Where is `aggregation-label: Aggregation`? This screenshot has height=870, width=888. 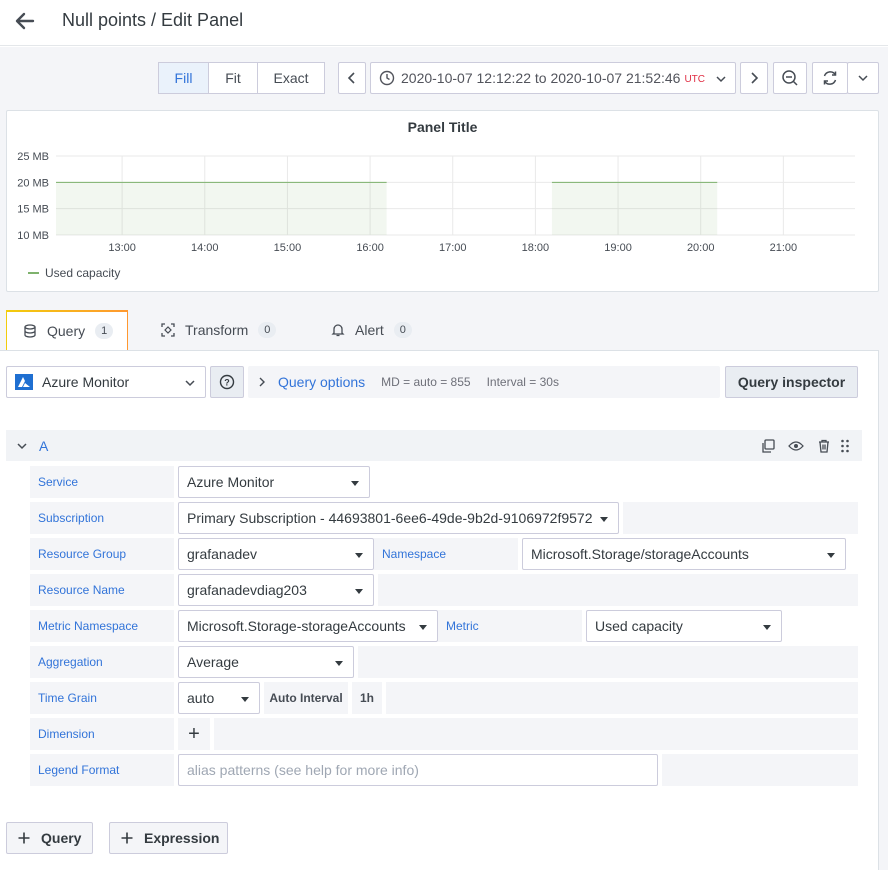
aggregation-label: Aggregation is located at coordinates (102, 662).